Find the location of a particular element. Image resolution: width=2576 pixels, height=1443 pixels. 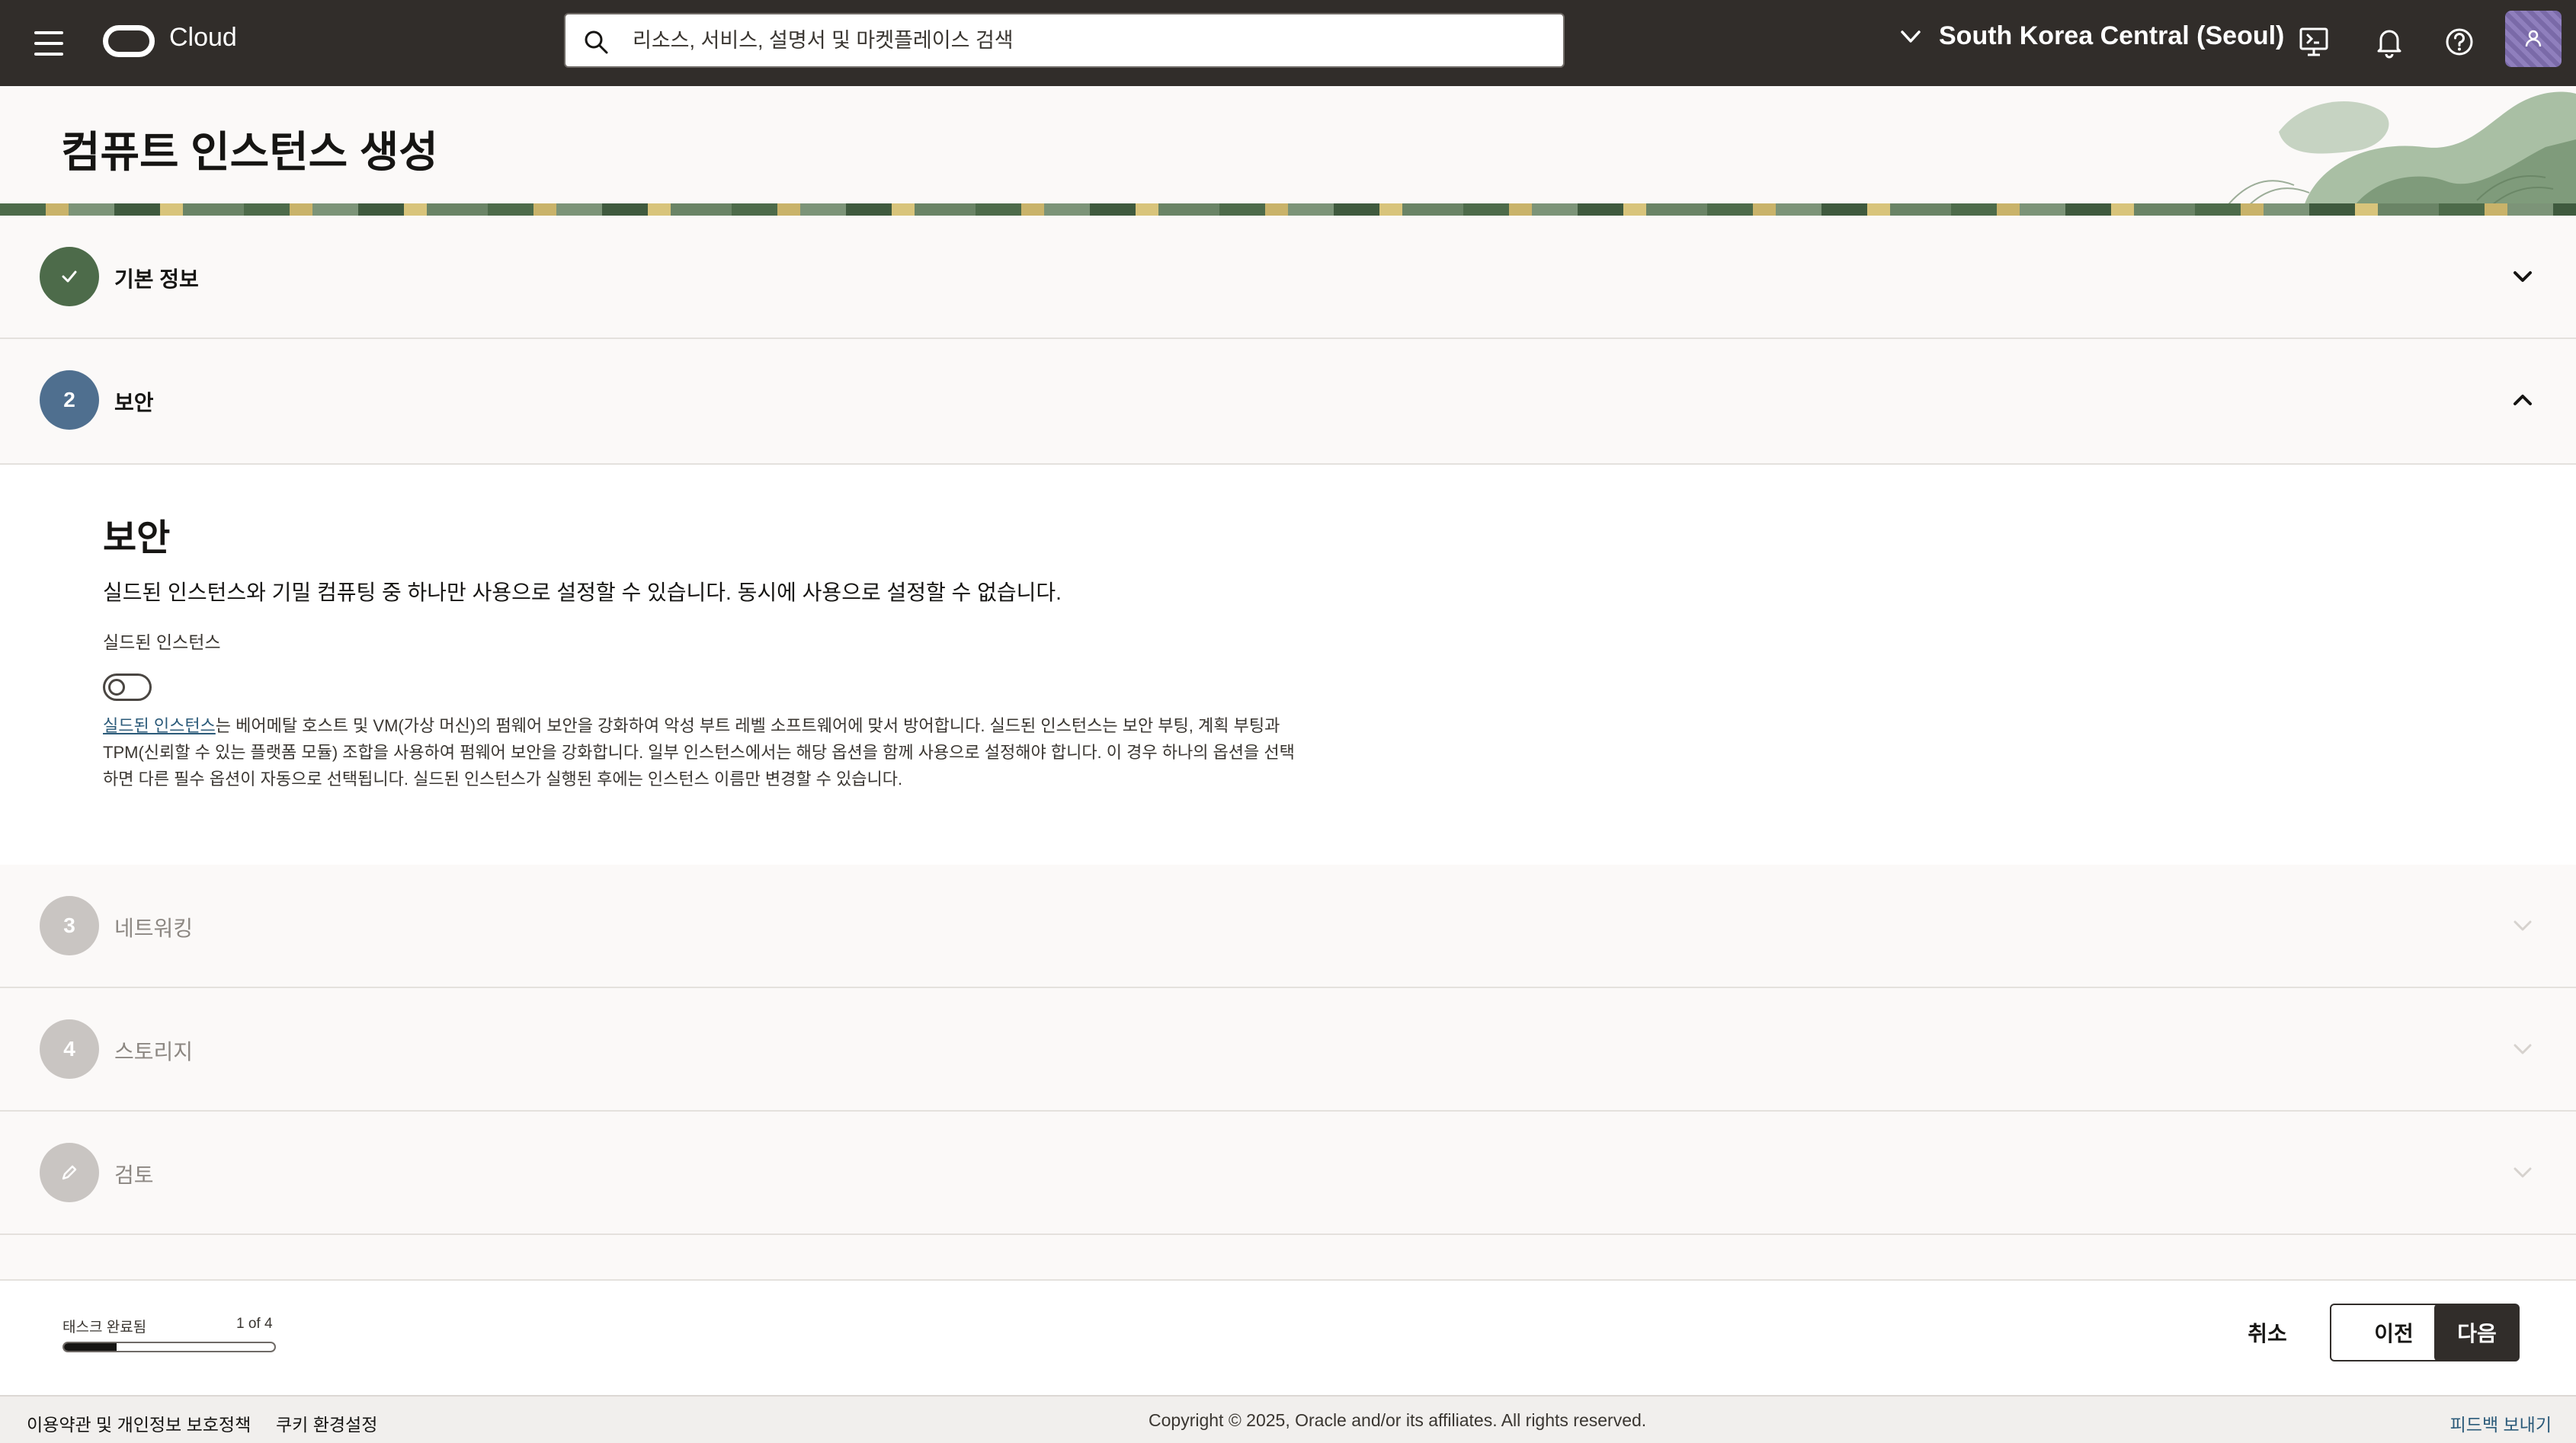

progress-fill is located at coordinates (90, 1347).